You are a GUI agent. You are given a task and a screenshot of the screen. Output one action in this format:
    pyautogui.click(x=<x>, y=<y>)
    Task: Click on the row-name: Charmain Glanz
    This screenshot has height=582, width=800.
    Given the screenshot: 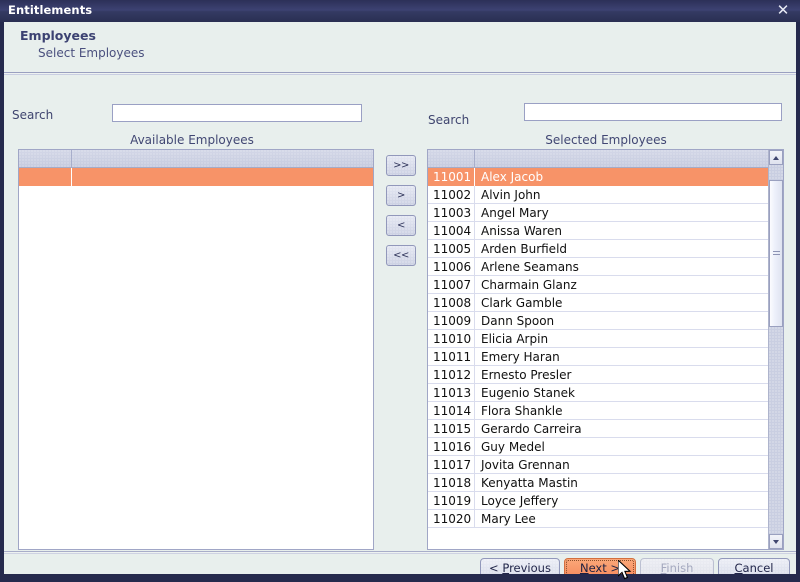 What is the action you would take?
    pyautogui.click(x=529, y=284)
    